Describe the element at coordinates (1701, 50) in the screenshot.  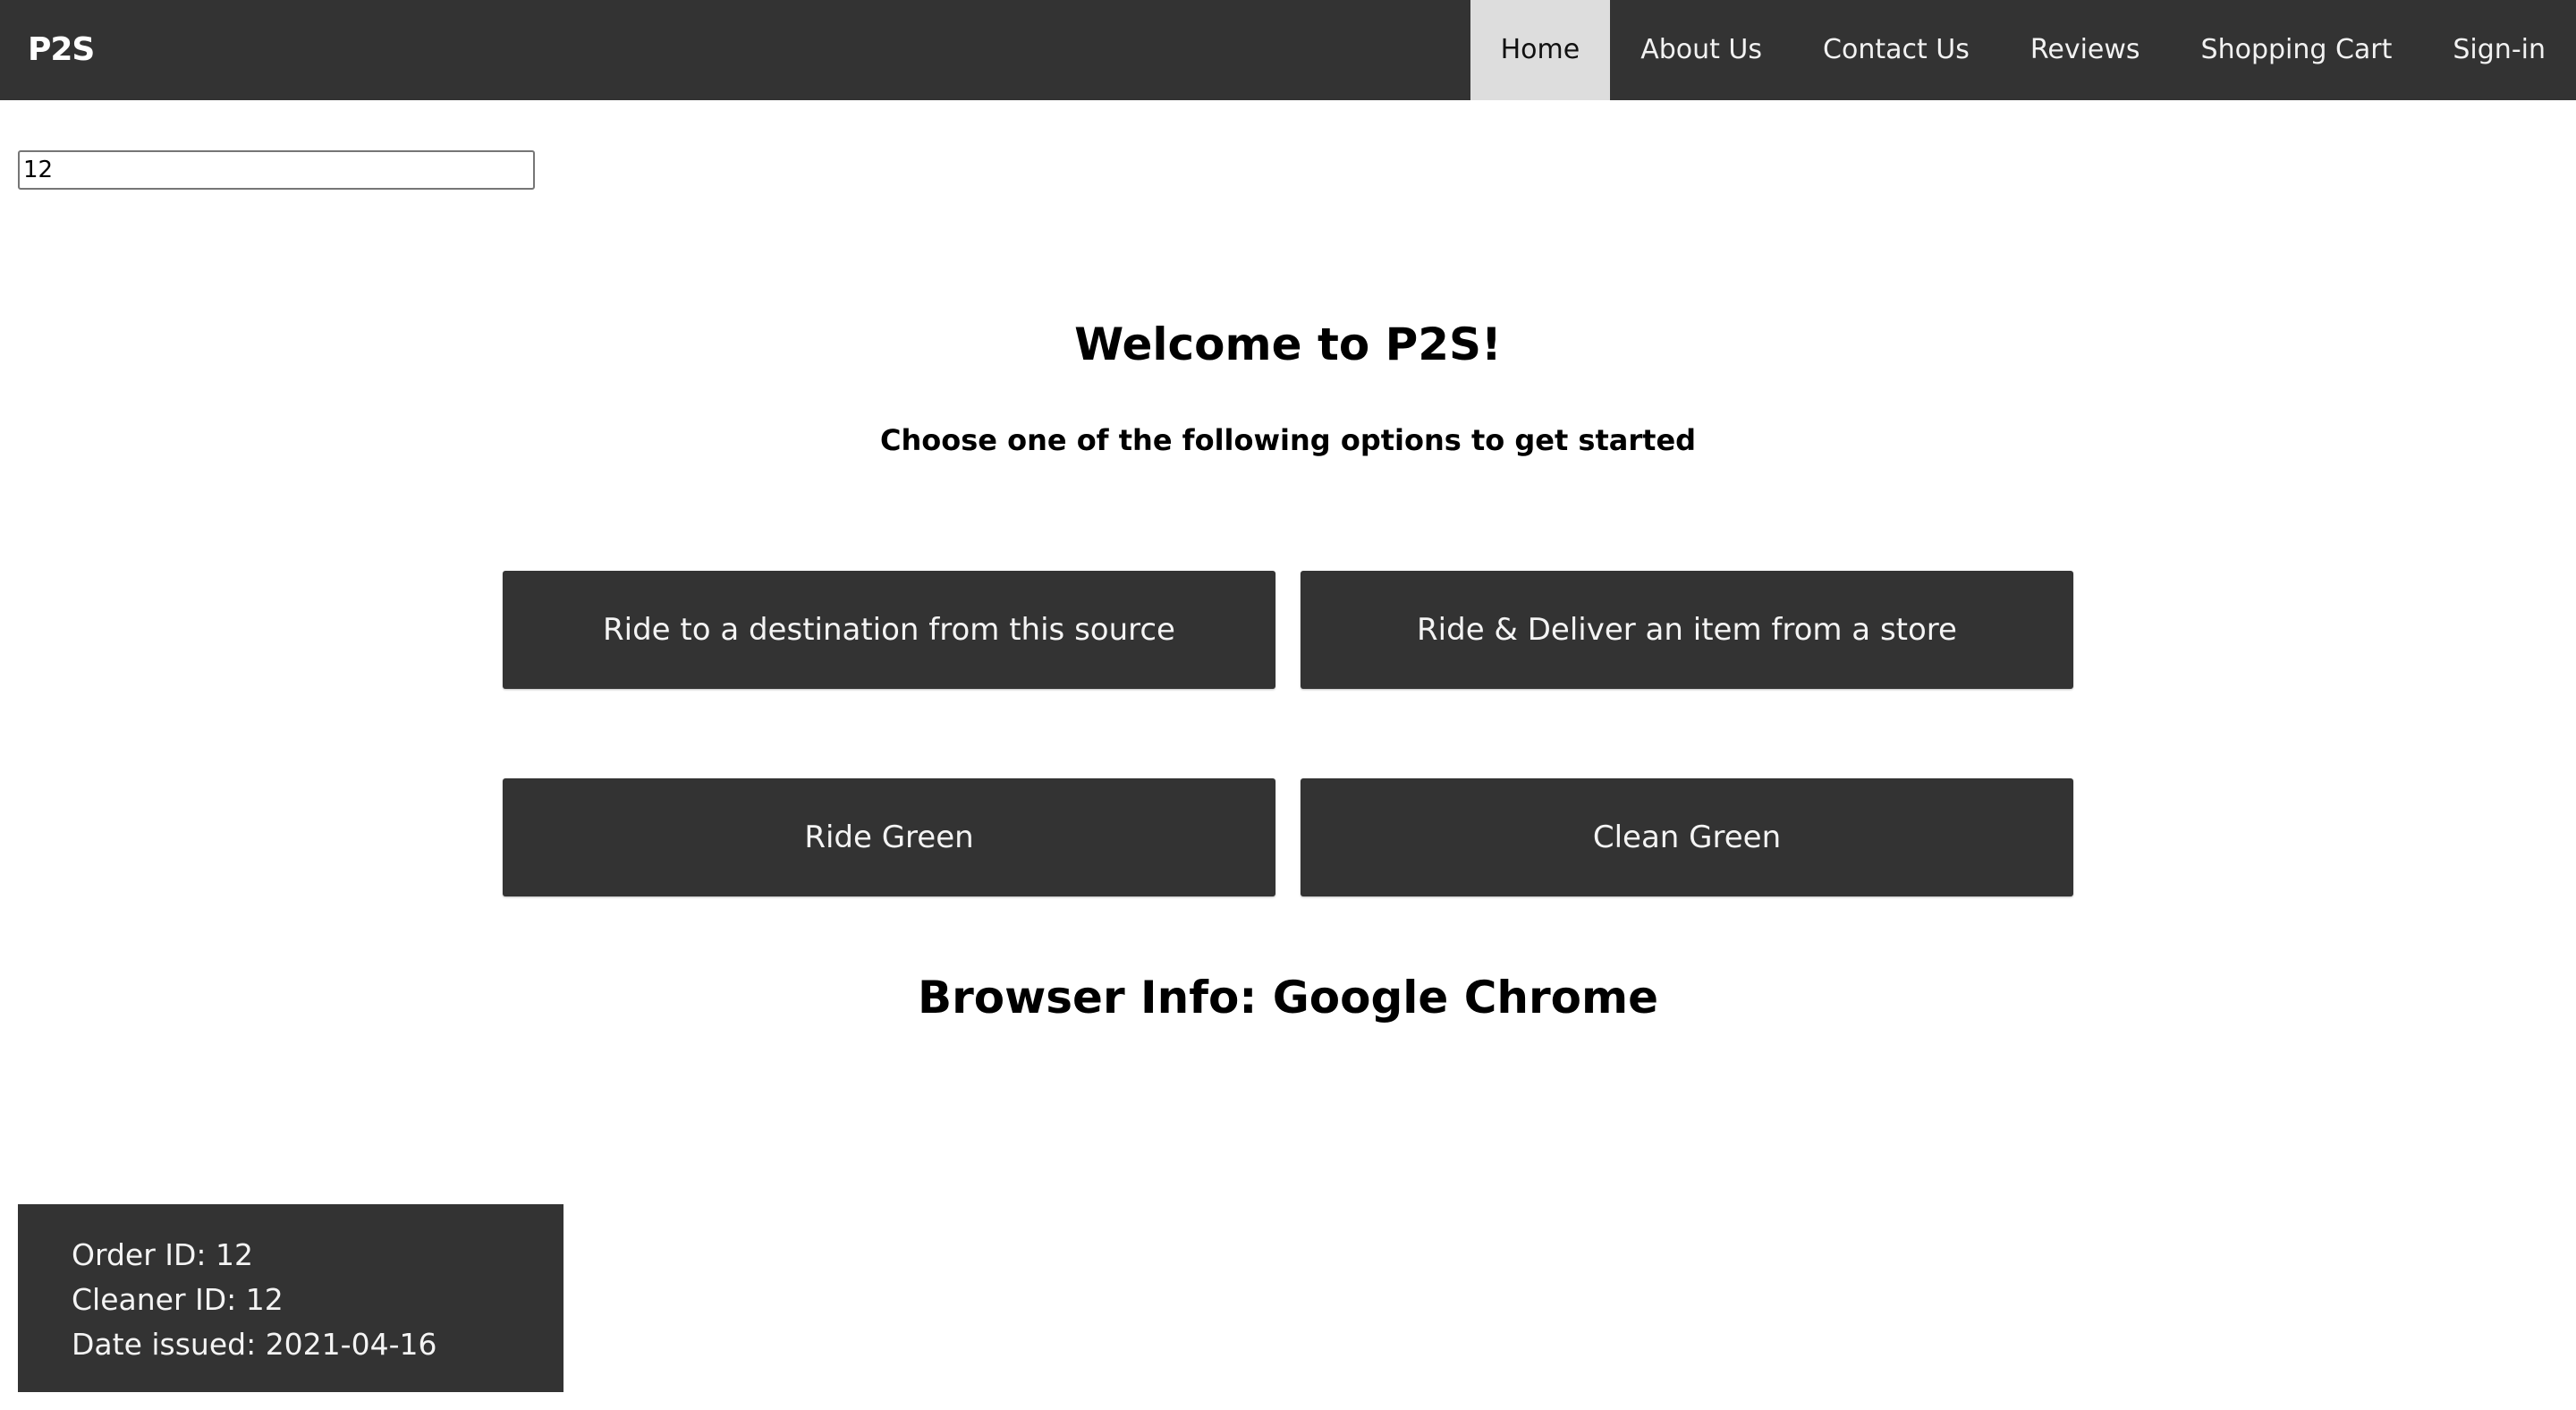
I see `nav-about-us: About Us` at that location.